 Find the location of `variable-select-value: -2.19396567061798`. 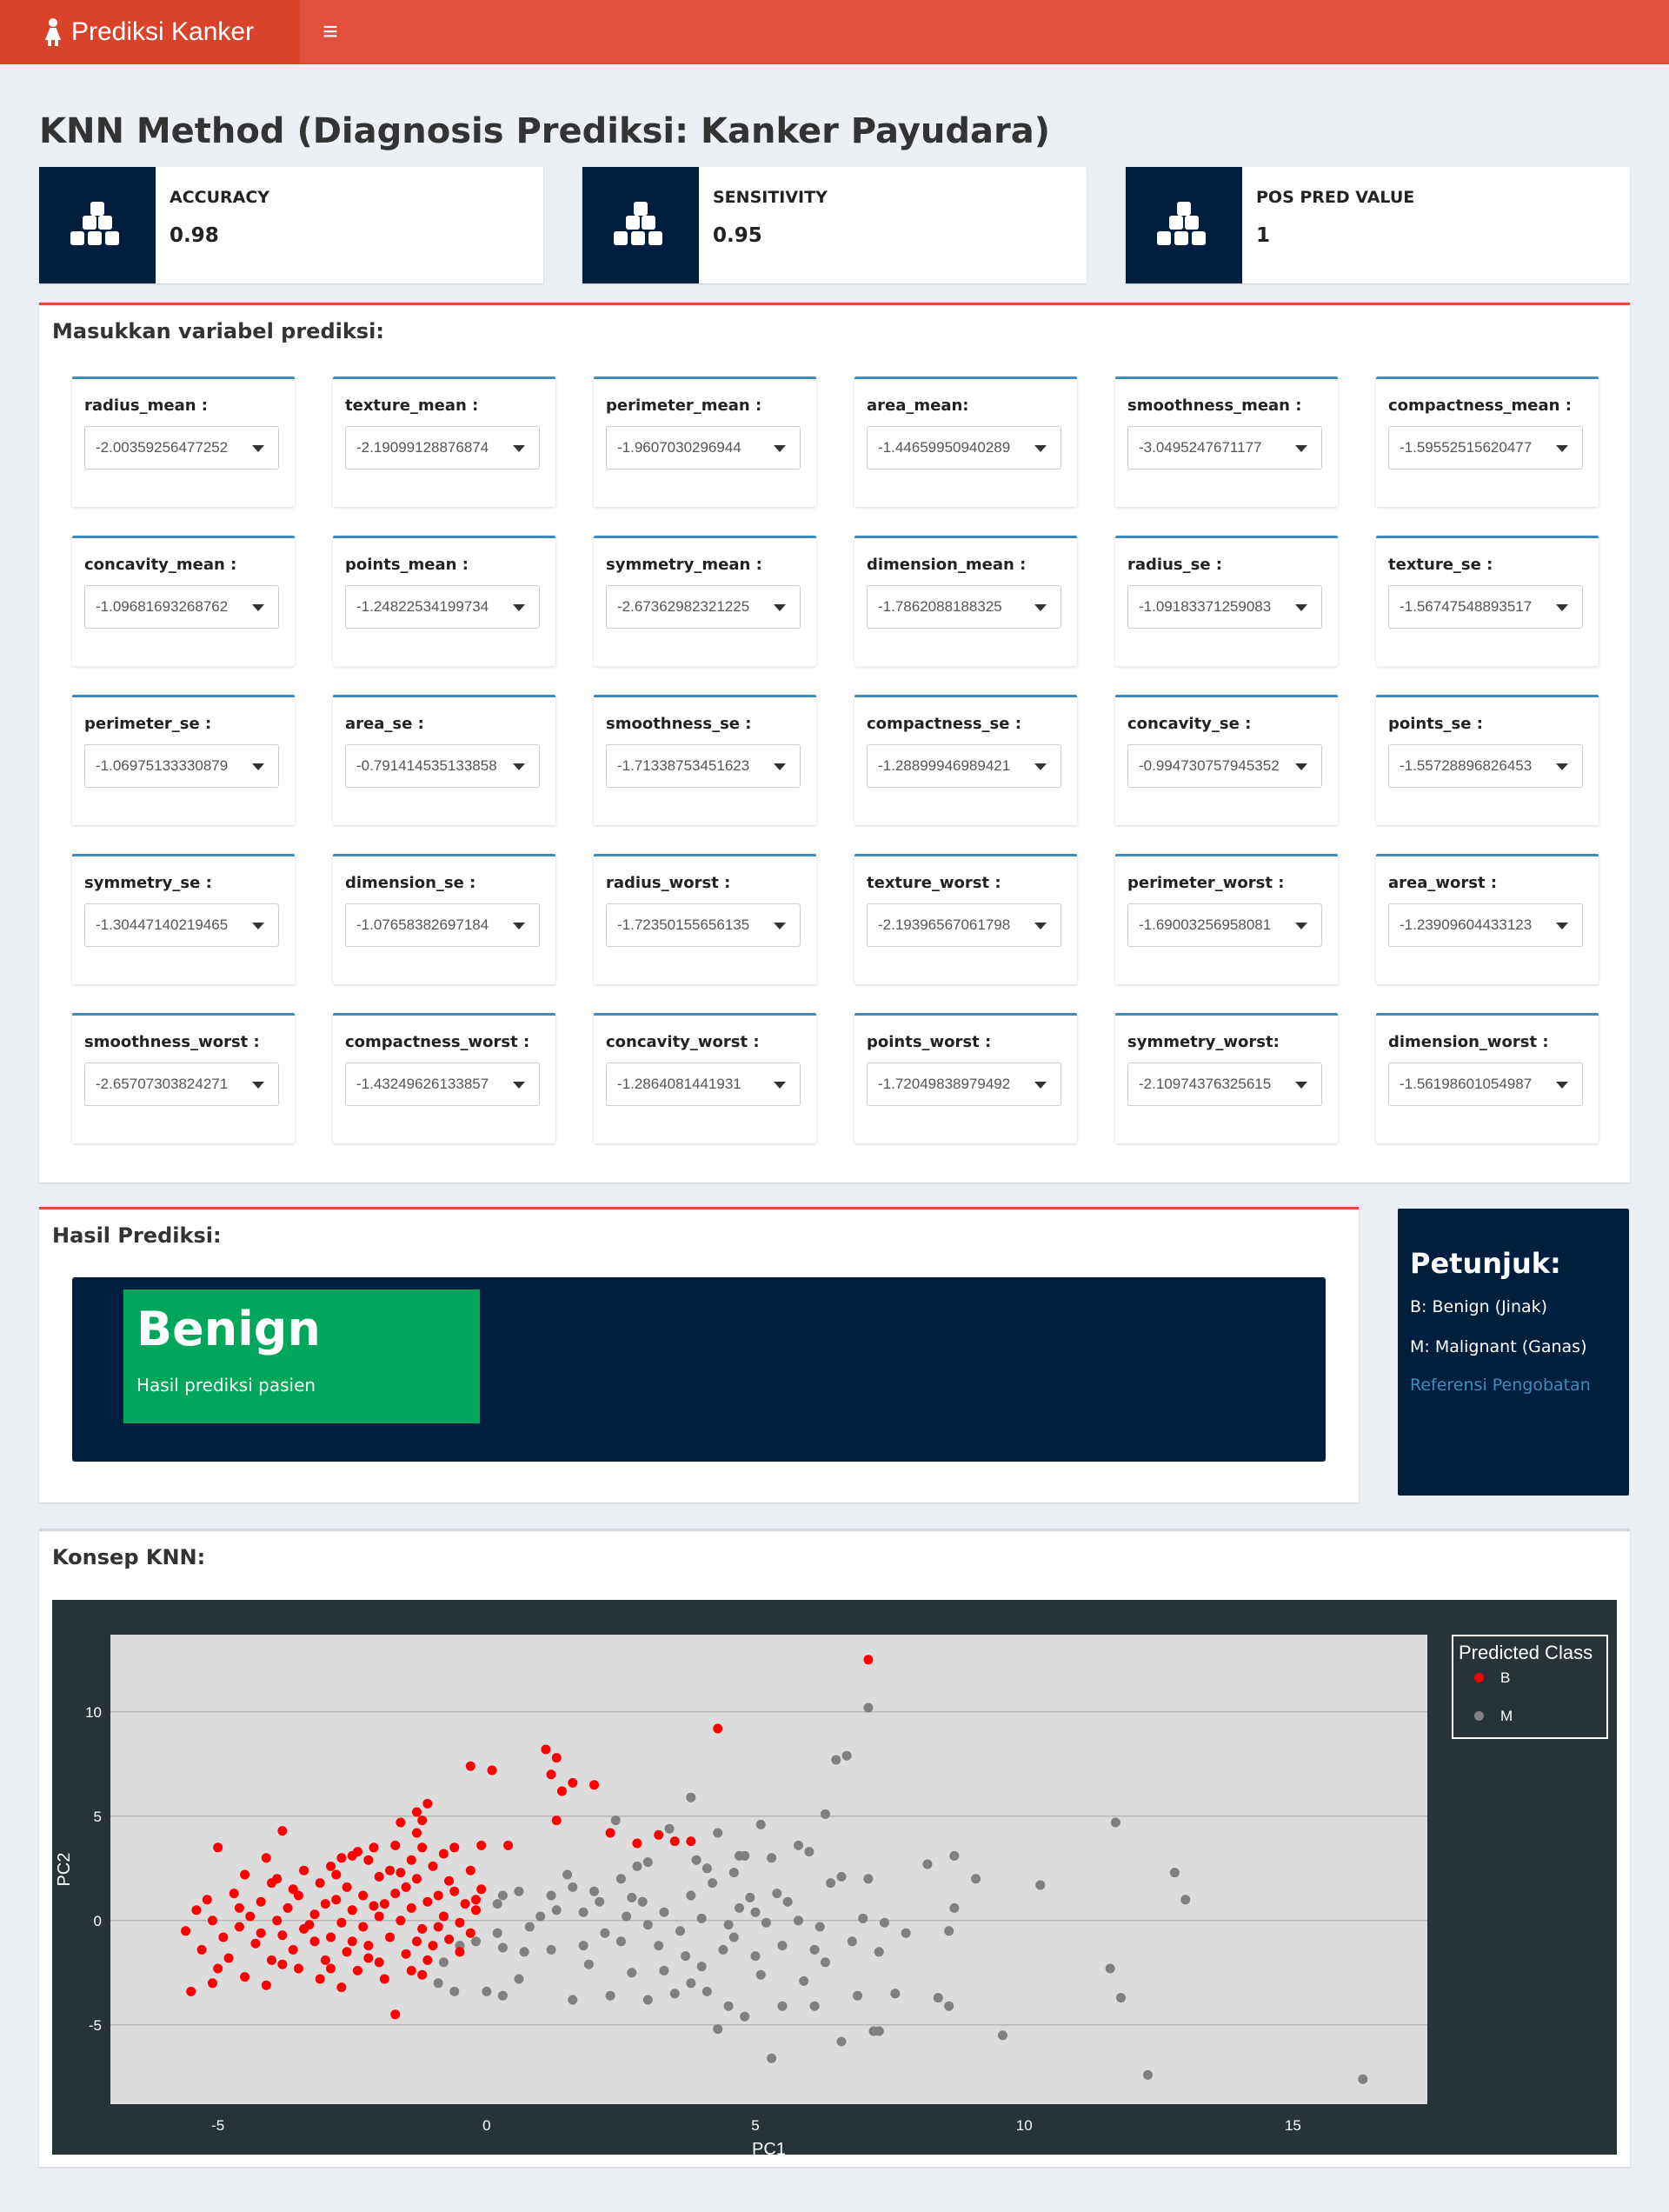

variable-select-value: -2.19396567061798 is located at coordinates (944, 924).